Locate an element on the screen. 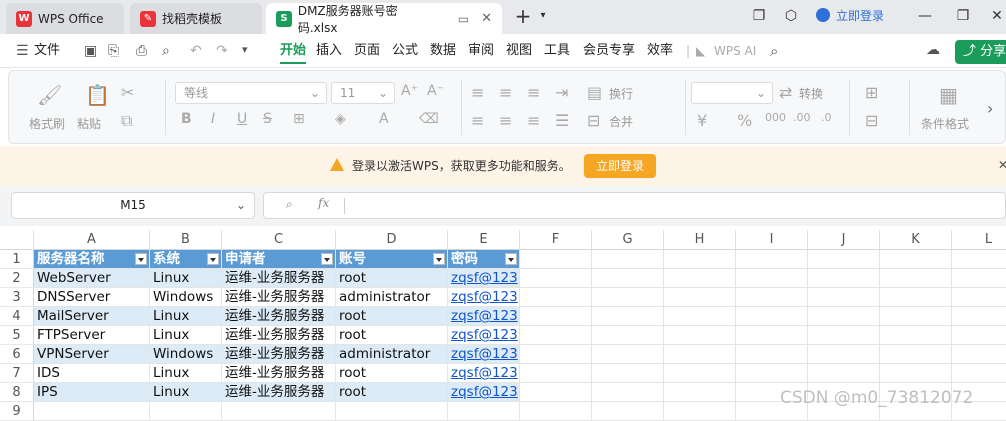 The height and width of the screenshot is (421, 1006). distribute-icon: ☰ is located at coordinates (562, 120).